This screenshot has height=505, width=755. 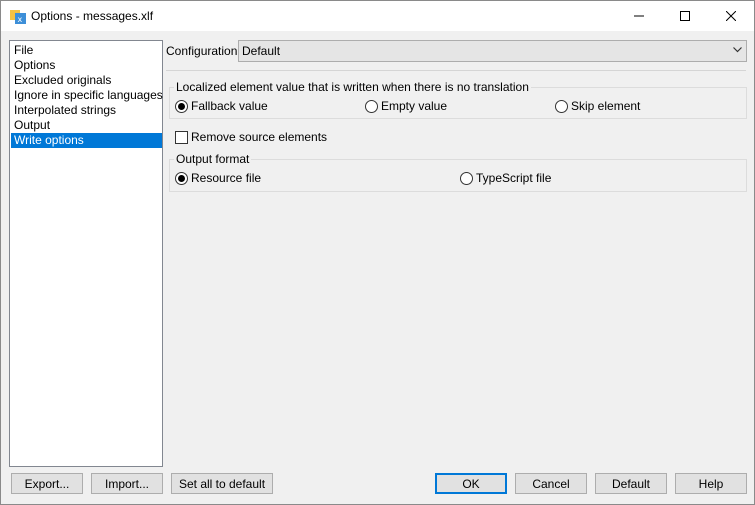 I want to click on close-icon, so click(x=731, y=16).